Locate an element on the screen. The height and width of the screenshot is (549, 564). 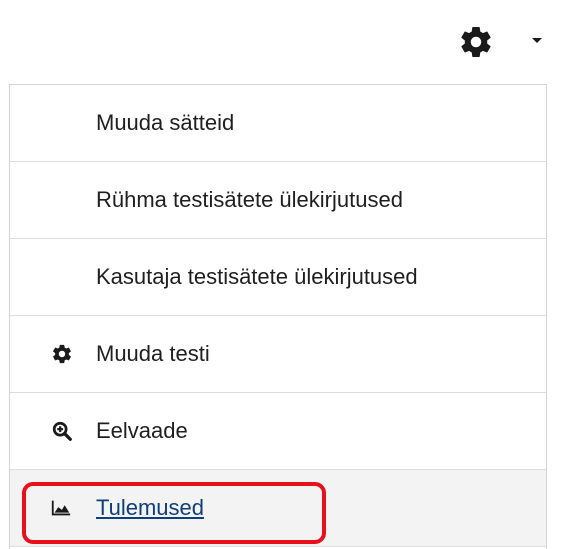
settings-menu-toggle is located at coordinates (502, 42).